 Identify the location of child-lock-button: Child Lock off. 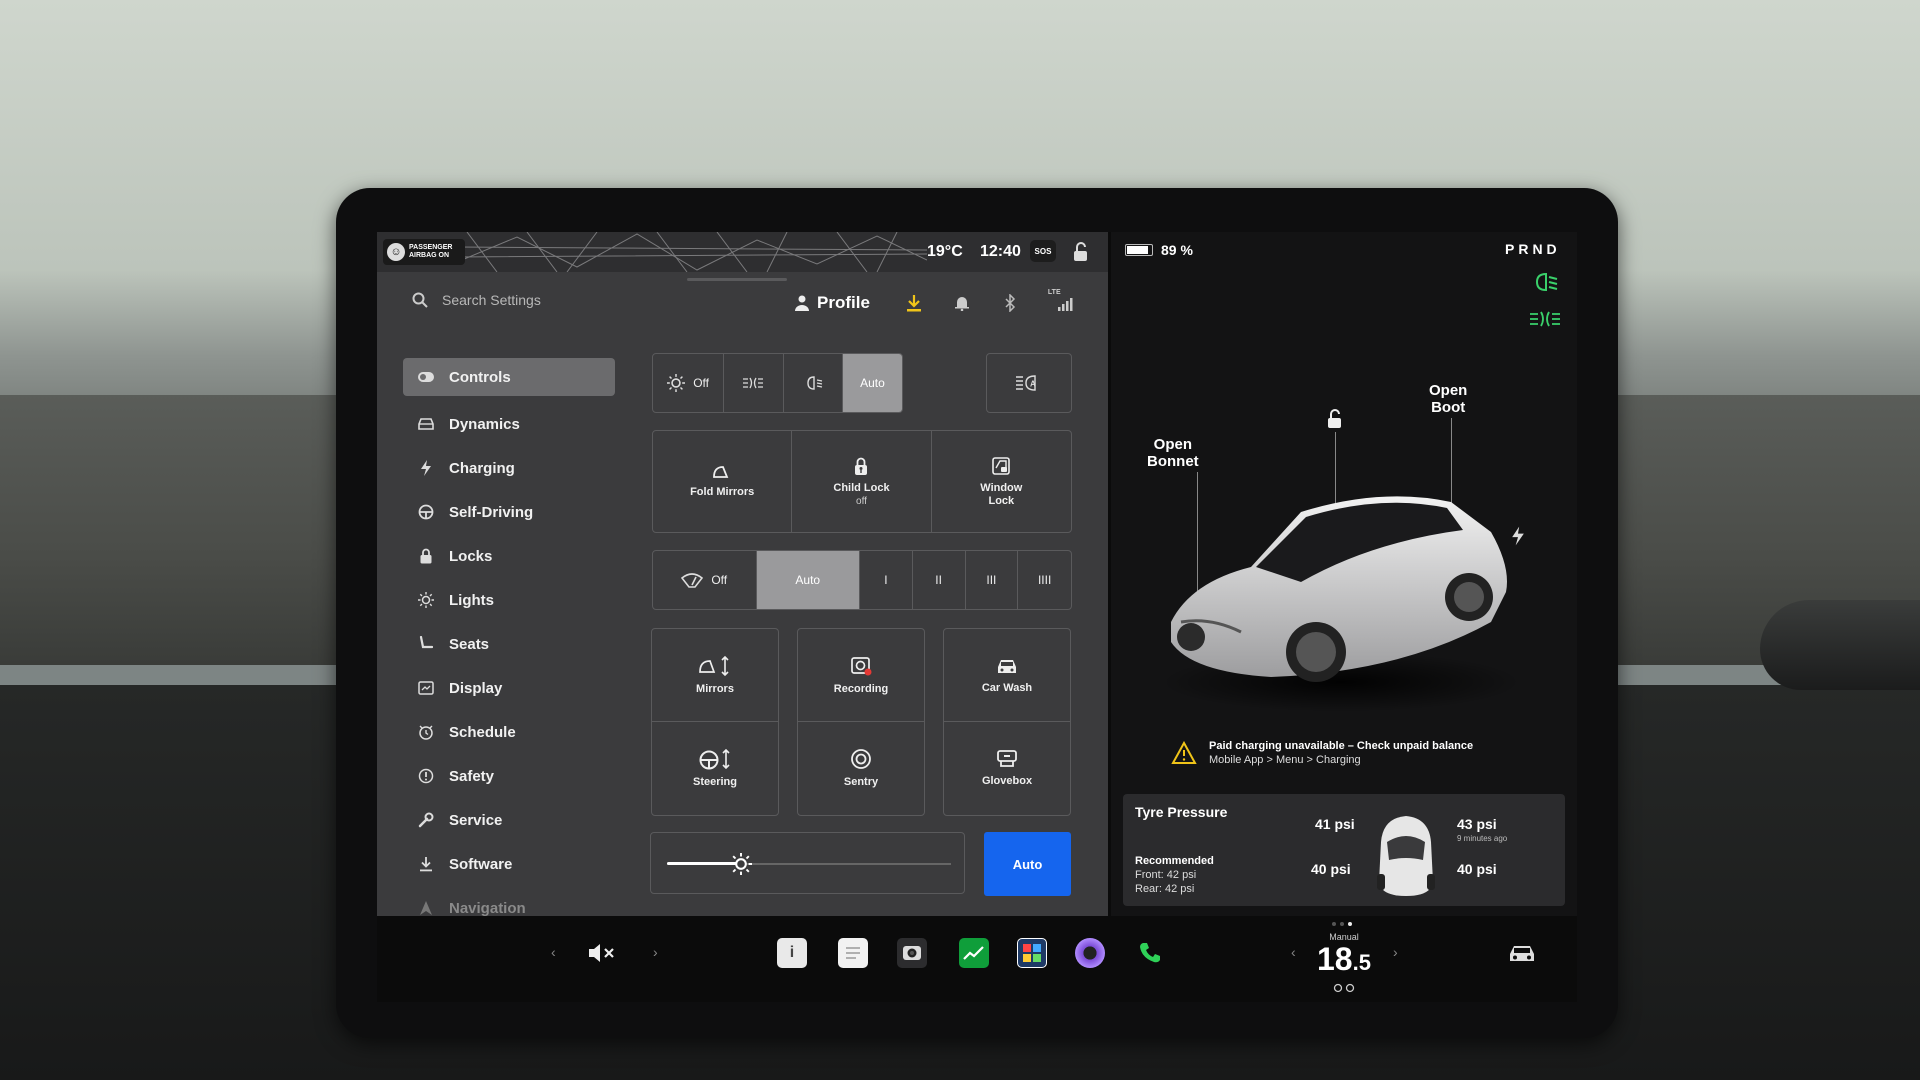
(862, 481).